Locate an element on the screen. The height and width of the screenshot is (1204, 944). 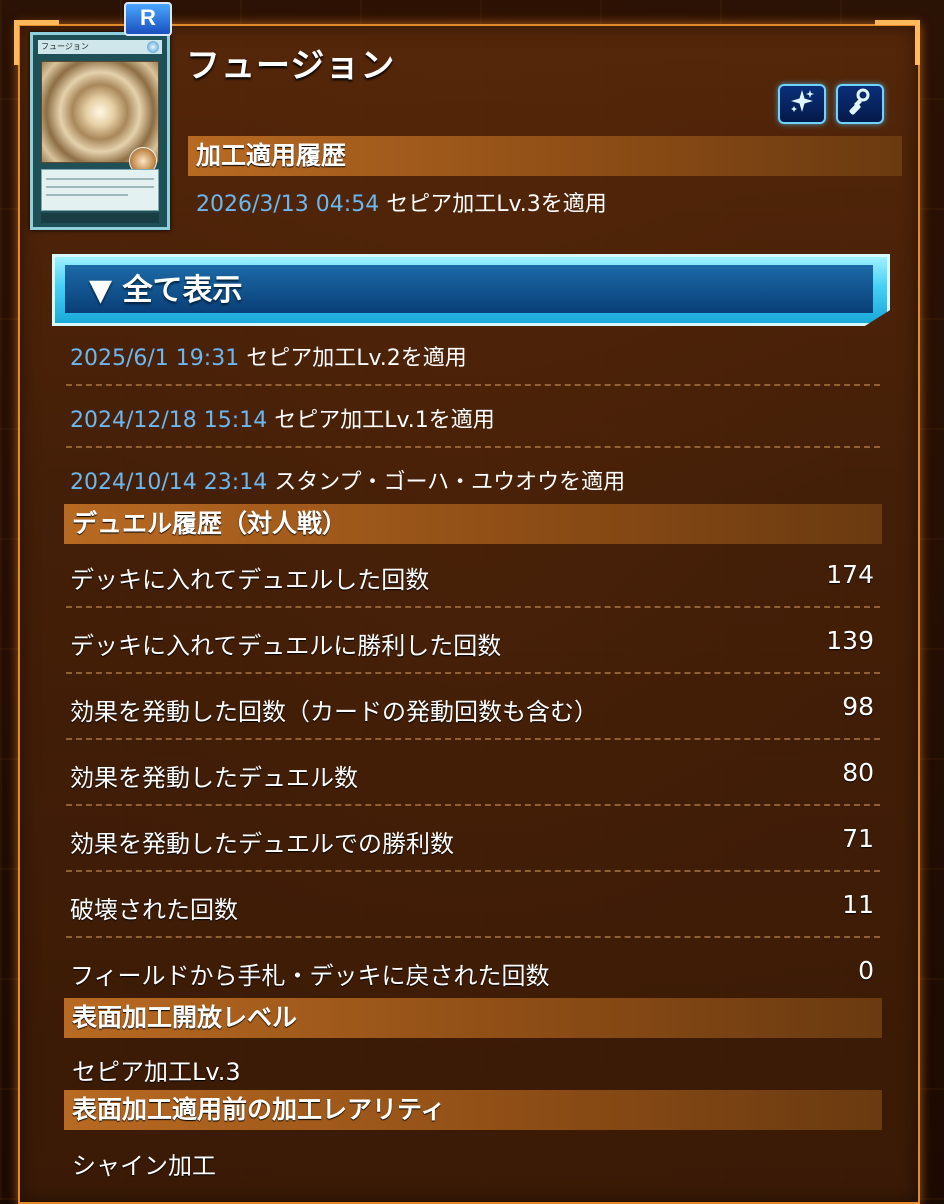
stat-label: 効果を発動したデュエル数 is located at coordinates (214, 778).